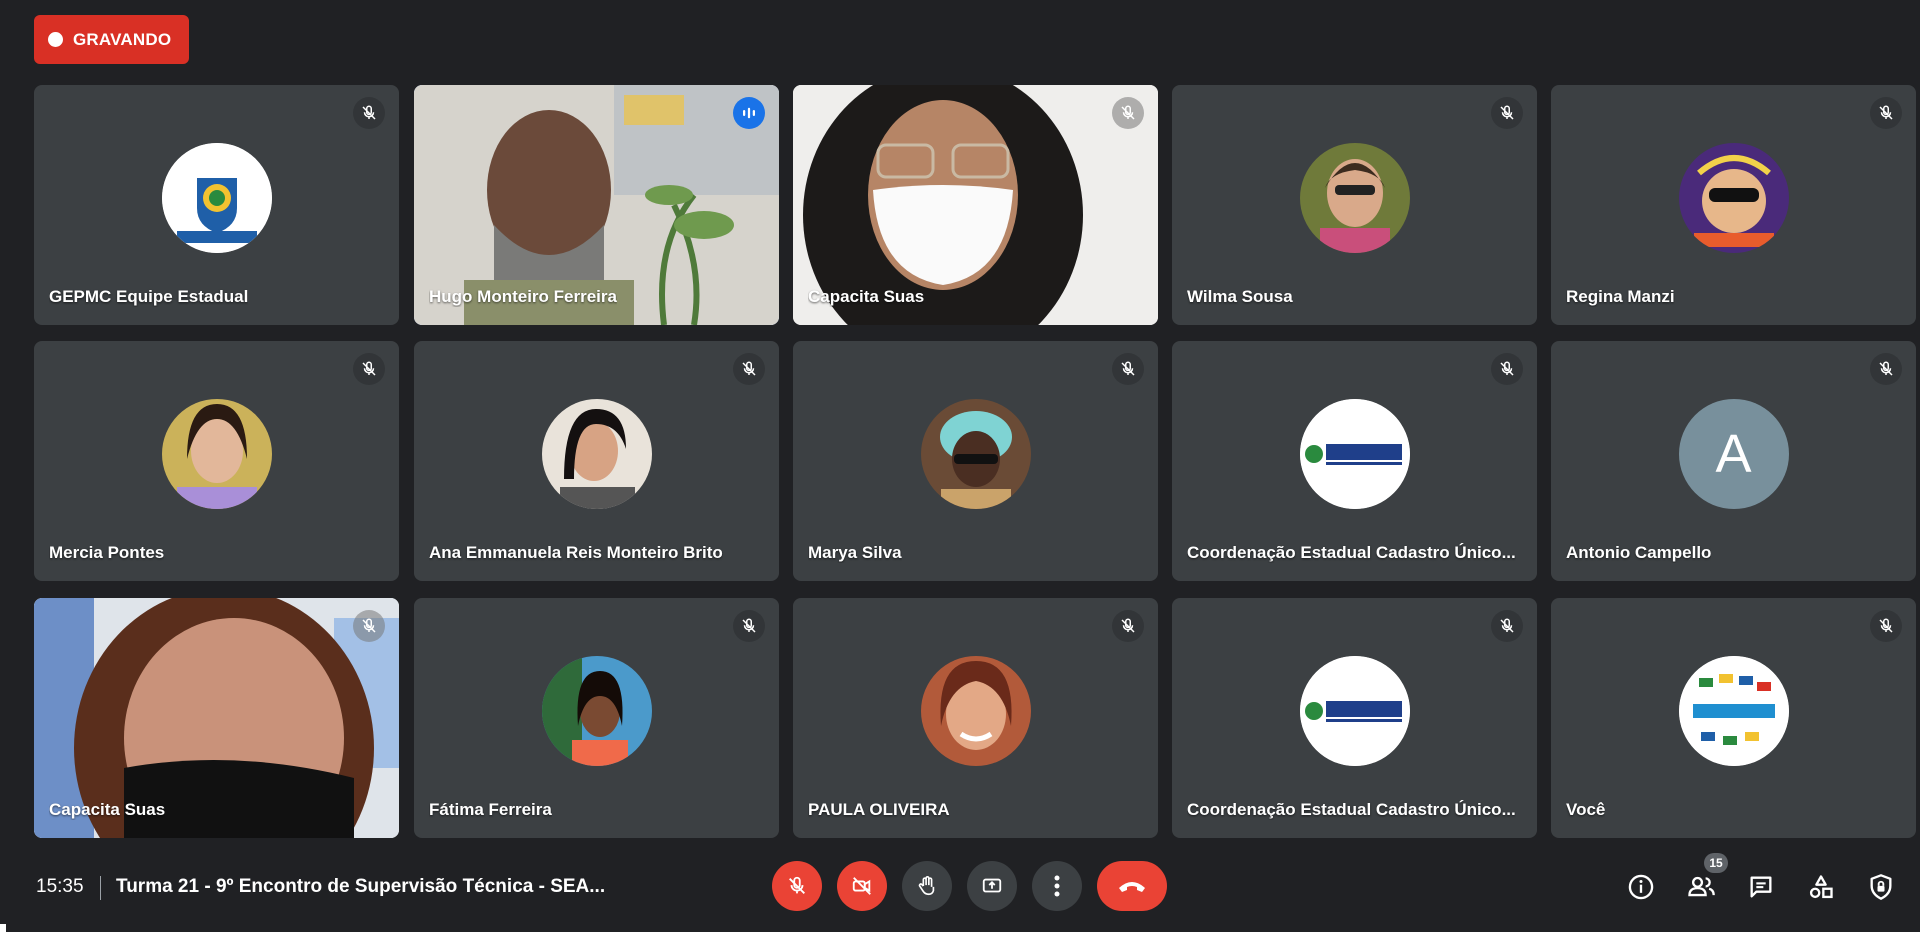  Describe the element at coordinates (749, 113) in the screenshot. I see `audio-bars-icon` at that location.